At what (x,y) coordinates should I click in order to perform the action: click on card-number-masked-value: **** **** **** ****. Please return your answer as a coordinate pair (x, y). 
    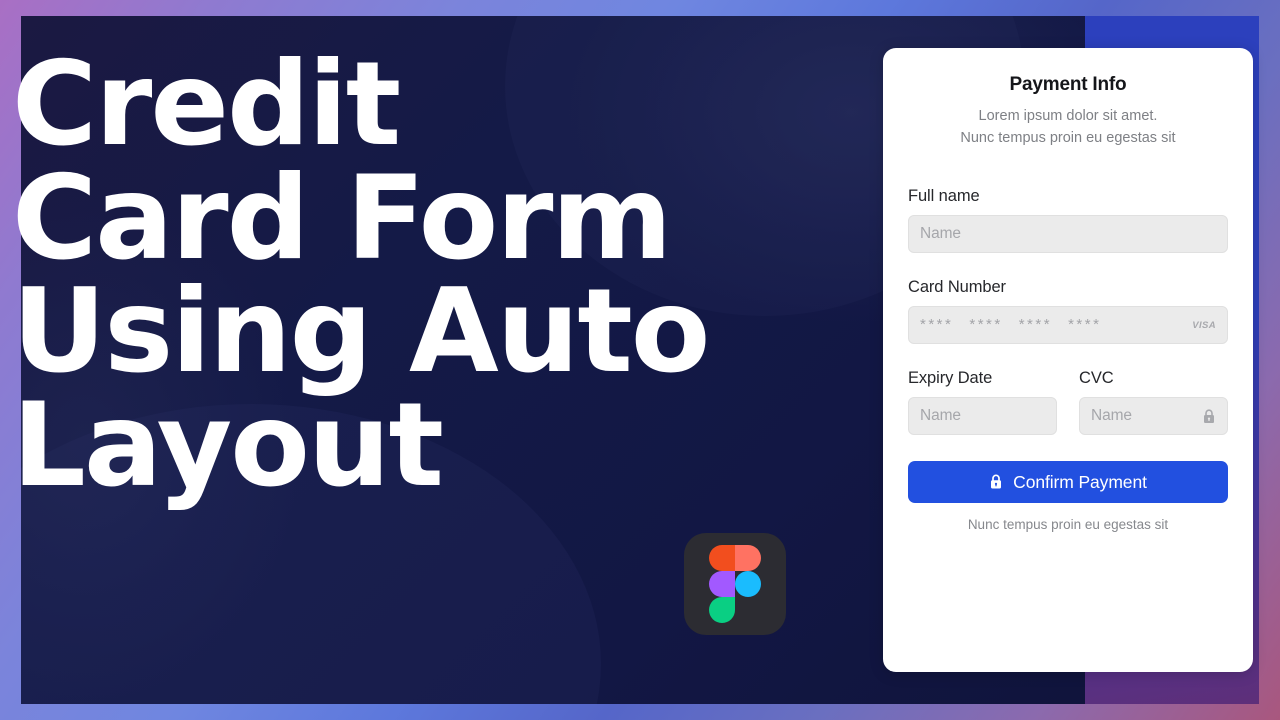
    Looking at the image, I should click on (1056, 324).